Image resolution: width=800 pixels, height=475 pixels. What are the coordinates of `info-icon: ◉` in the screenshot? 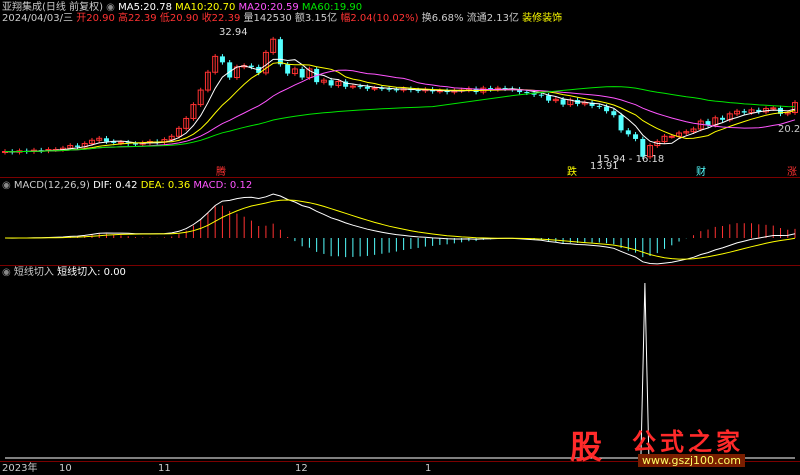 It's located at (110, 7).